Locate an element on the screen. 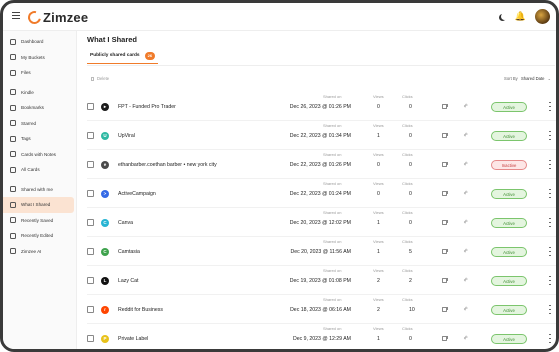  sidebar-item-my-buckets: My Buckets is located at coordinates (38, 58).